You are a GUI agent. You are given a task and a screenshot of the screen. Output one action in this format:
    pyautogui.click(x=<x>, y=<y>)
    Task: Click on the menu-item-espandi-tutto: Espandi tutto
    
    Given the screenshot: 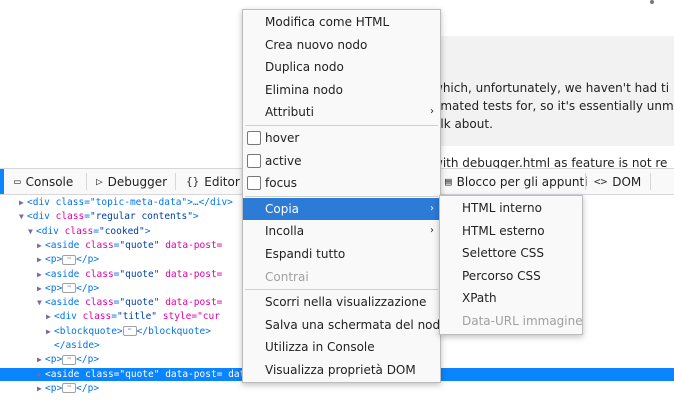 What is the action you would take?
    pyautogui.click(x=341, y=254)
    